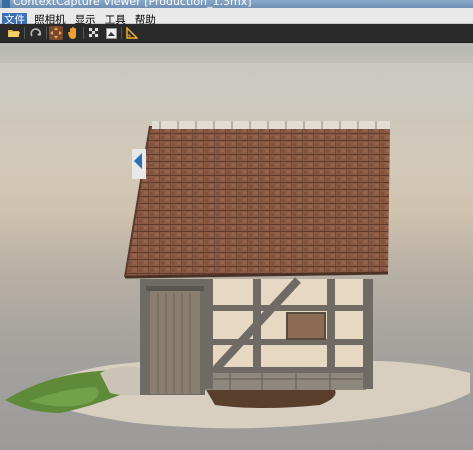  I want to click on hand-icon, so click(72, 33).